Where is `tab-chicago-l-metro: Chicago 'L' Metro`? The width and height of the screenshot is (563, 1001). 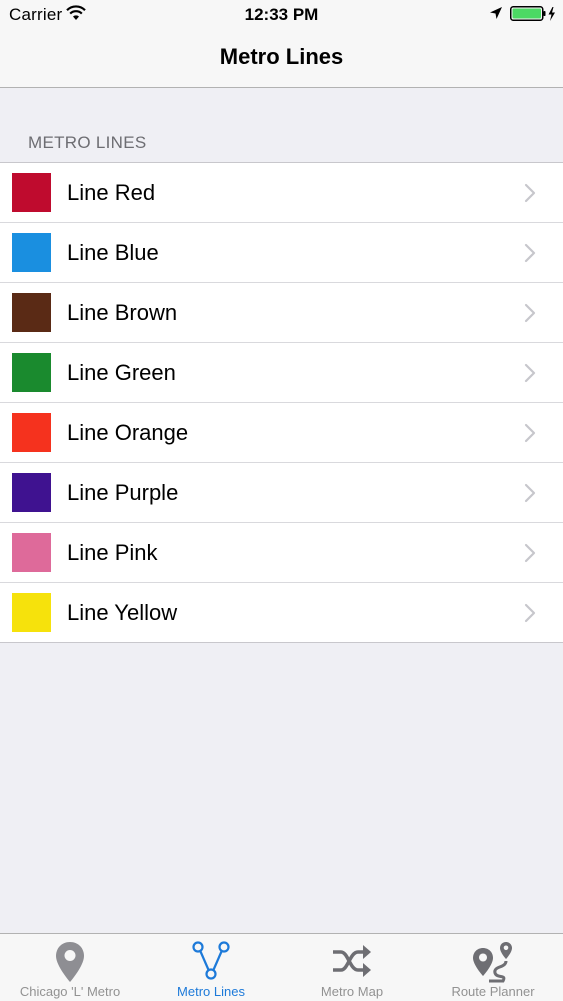 tab-chicago-l-metro: Chicago 'L' Metro is located at coordinates (70, 967).